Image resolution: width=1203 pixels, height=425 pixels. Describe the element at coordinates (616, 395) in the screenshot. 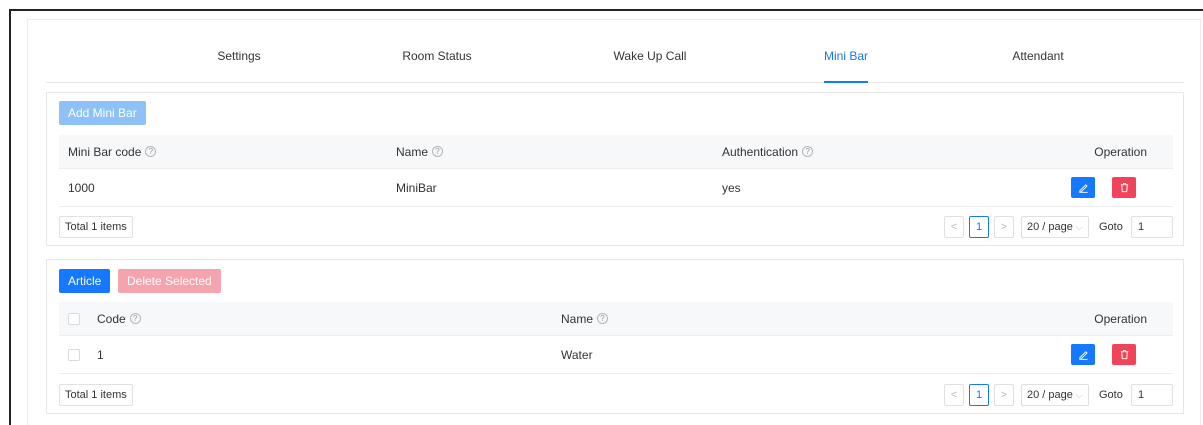

I see `article-table-footer: Total 1 items < 1 > 20 / page ⌵ Goto 1` at that location.